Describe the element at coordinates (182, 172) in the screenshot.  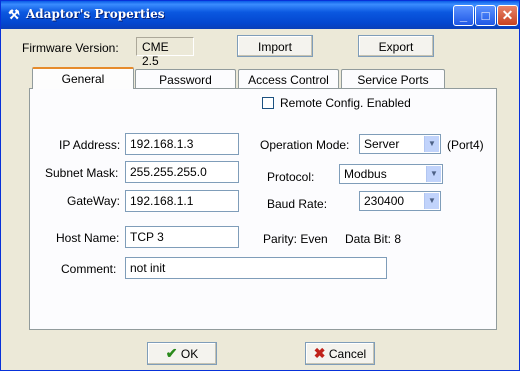
I see `subnet-mask-field: 255.255.255.0` at that location.